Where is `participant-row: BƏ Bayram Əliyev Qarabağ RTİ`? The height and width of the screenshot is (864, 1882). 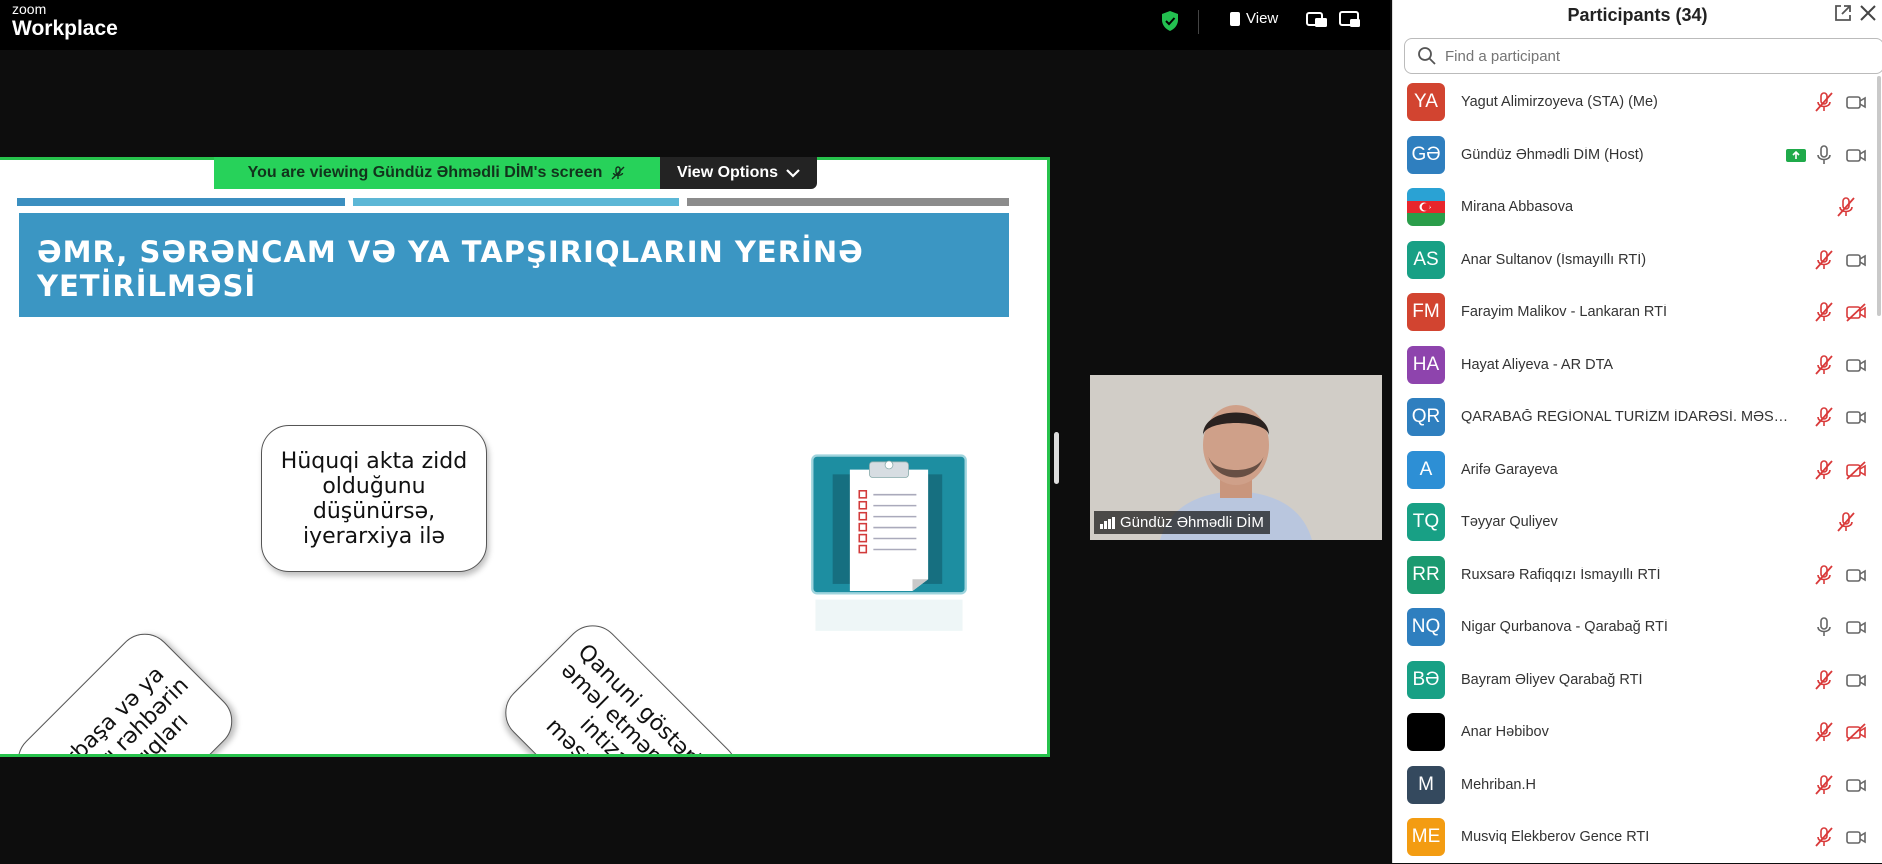
participant-row: BƏ Bayram Əliyev Qarabağ RTİ is located at coordinates (1637, 680).